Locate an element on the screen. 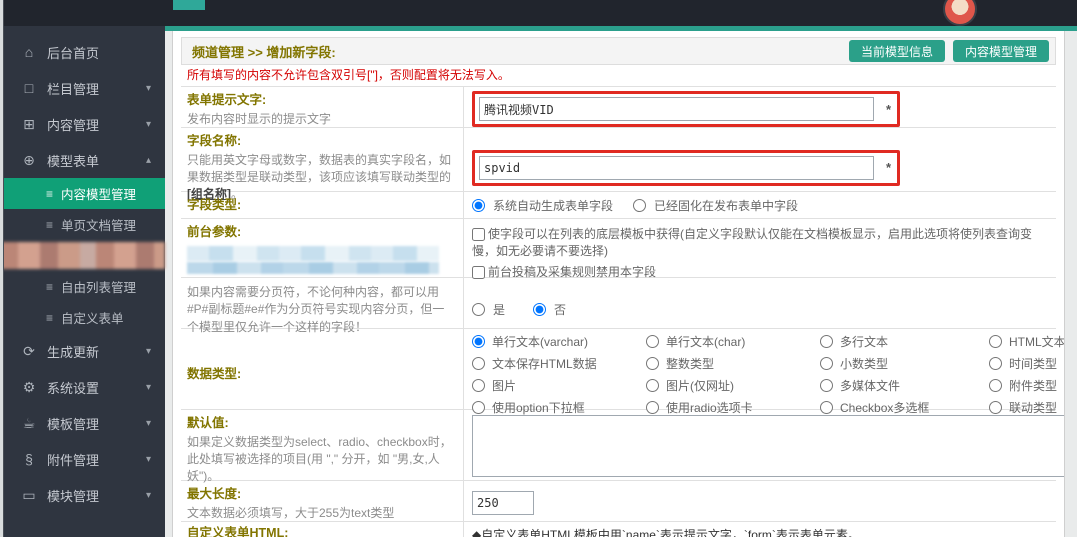  sidebar-subitem-custom-form: ≡ 自定义表单 is located at coordinates (82, 317).